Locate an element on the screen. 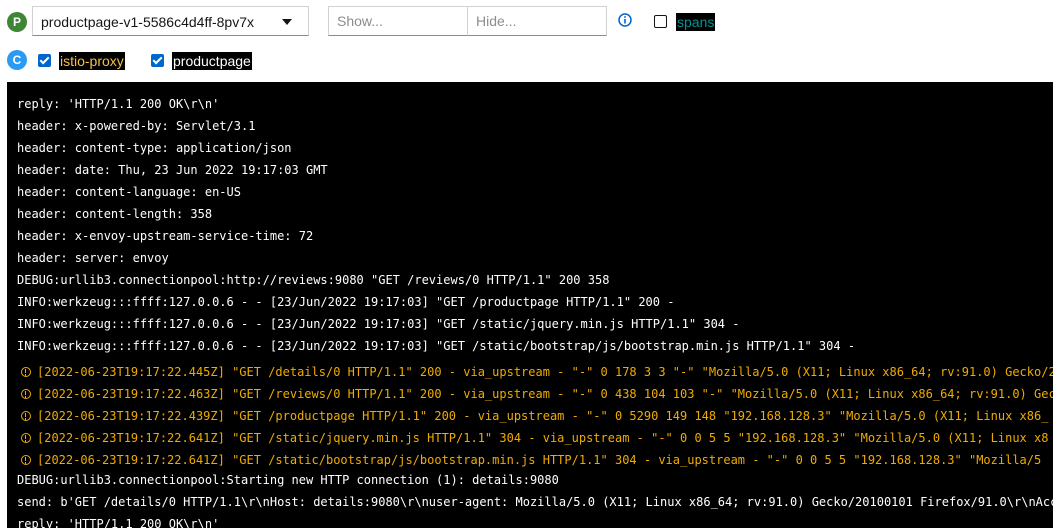 The width and height of the screenshot is (1053, 528). spans-label: spans is located at coordinates (696, 22).